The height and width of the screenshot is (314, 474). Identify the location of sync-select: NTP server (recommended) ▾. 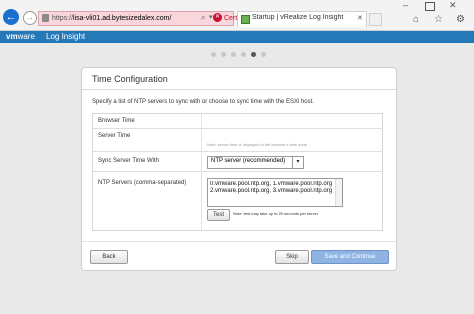
(255, 162).